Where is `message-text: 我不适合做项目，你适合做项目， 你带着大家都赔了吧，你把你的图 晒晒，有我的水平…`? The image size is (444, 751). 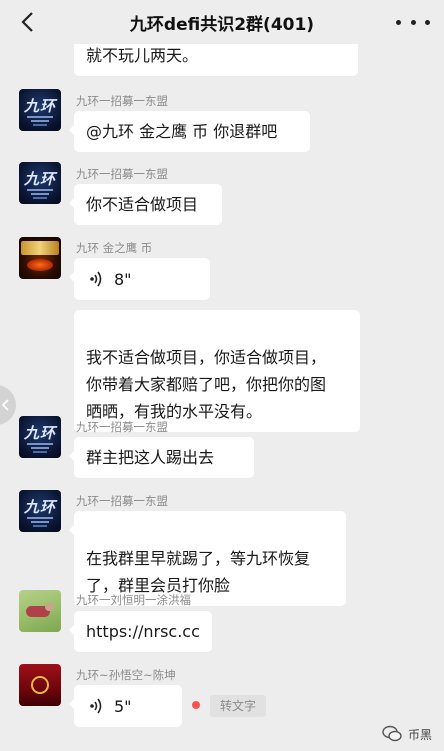 message-text: 我不适合做项目，你适合做项目， 你带着大家都赔了吧，你把你的图 晒晒，有我的水平… is located at coordinates (206, 384).